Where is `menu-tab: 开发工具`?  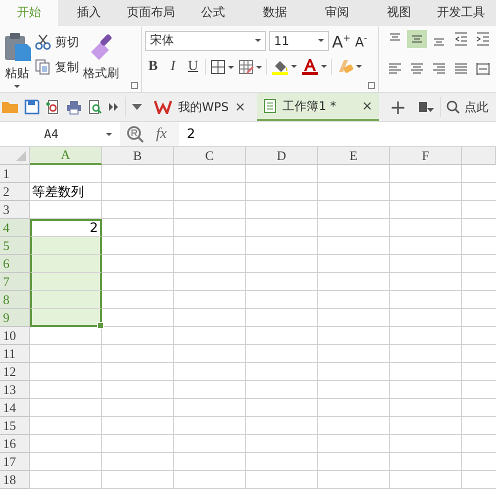 menu-tab: 开发工具 is located at coordinates (461, 13).